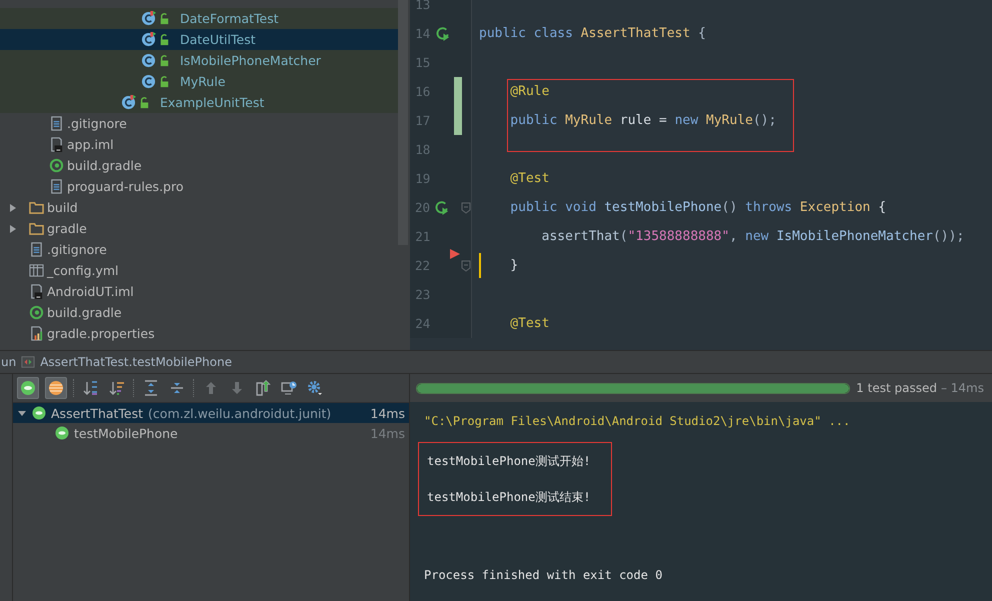 This screenshot has width=992, height=601. I want to click on test-summary: 1 test passed, so click(896, 388).